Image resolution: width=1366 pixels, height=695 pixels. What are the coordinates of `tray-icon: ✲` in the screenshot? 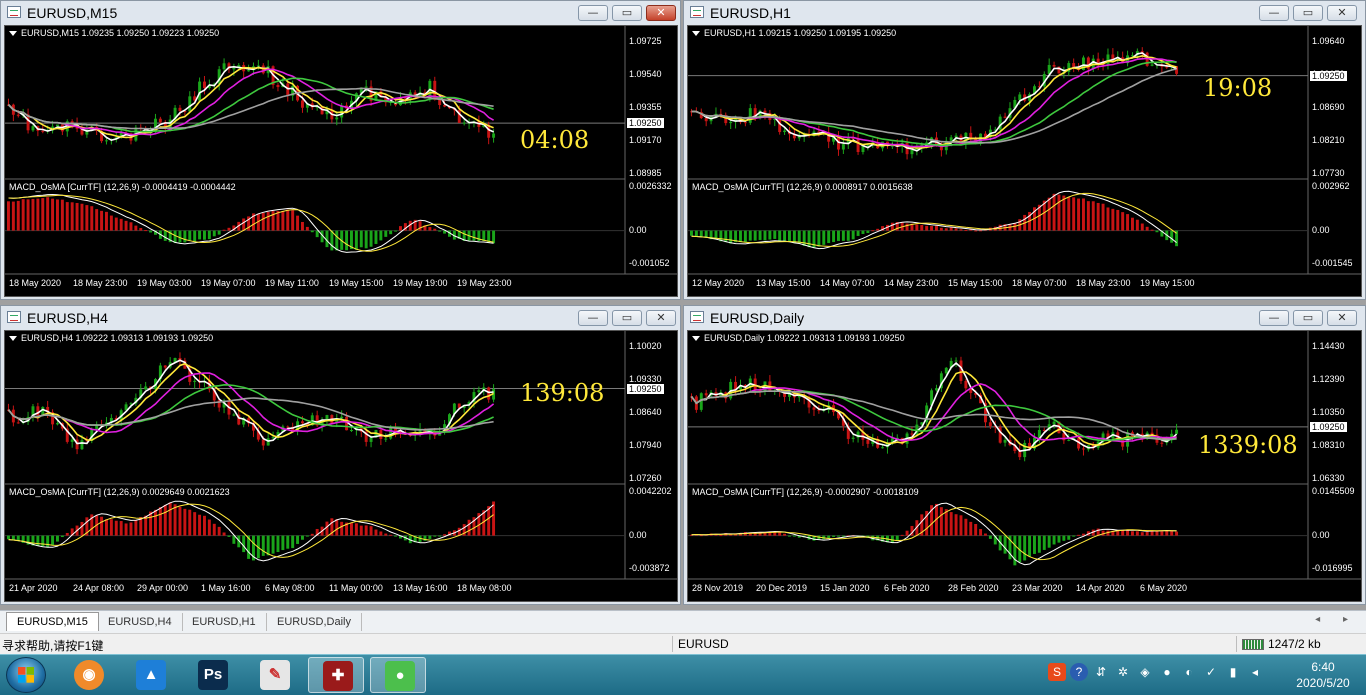 It's located at (1123, 672).